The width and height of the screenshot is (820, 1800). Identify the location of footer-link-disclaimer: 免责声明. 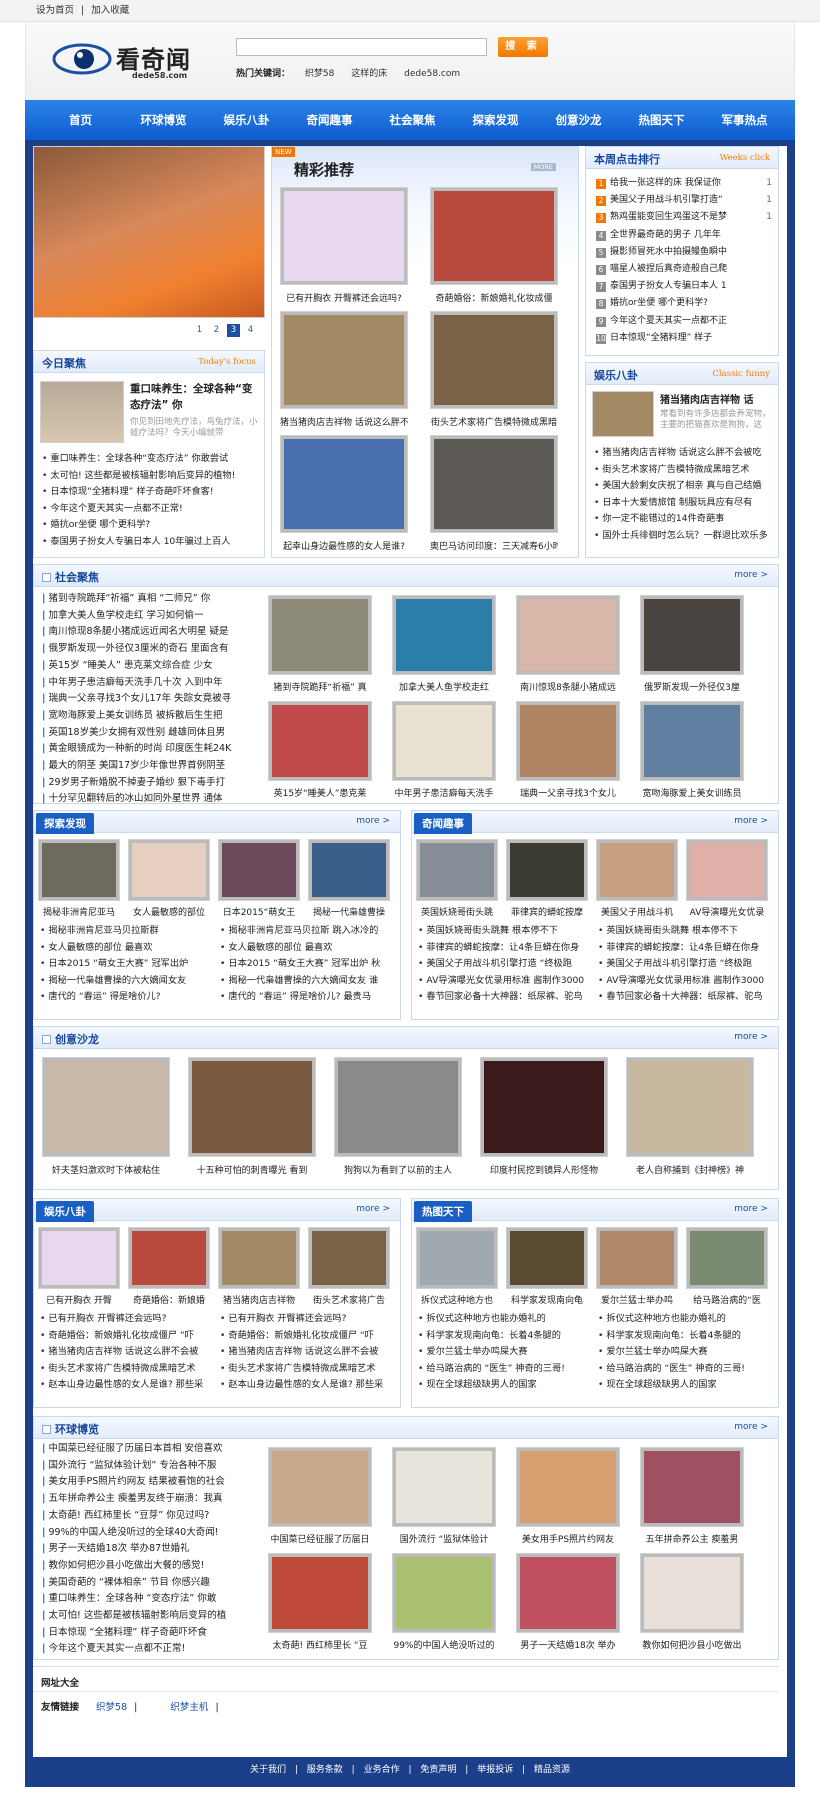
(438, 1770).